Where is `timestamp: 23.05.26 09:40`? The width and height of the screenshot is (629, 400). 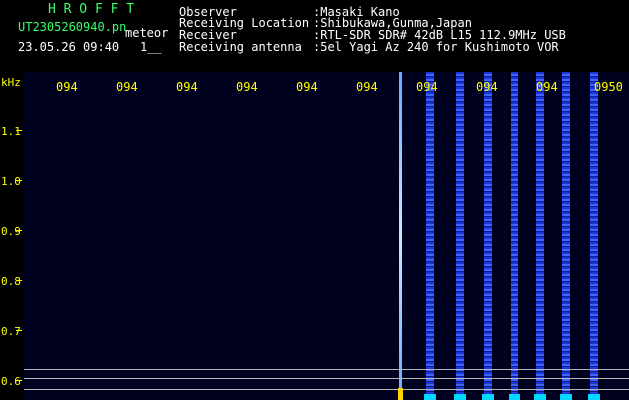
timestamp: 23.05.26 09:40 is located at coordinates (69, 47).